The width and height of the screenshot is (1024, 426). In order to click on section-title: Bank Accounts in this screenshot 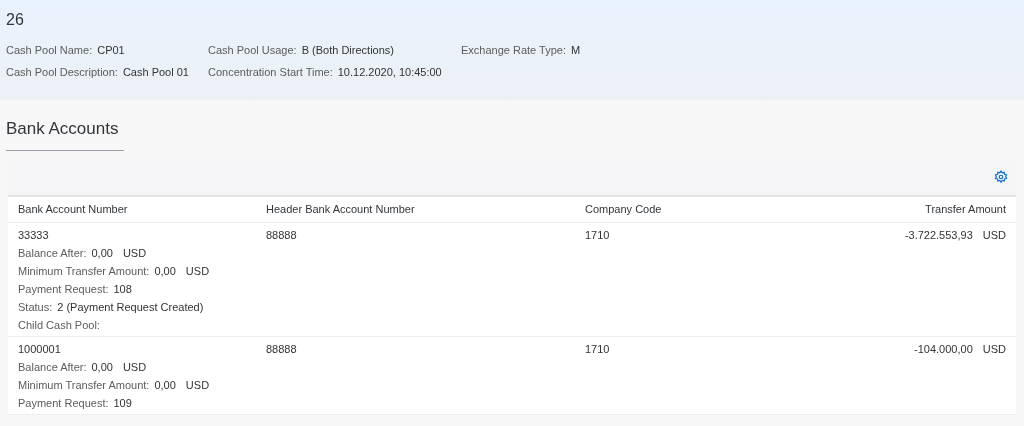, I will do `click(65, 133)`.